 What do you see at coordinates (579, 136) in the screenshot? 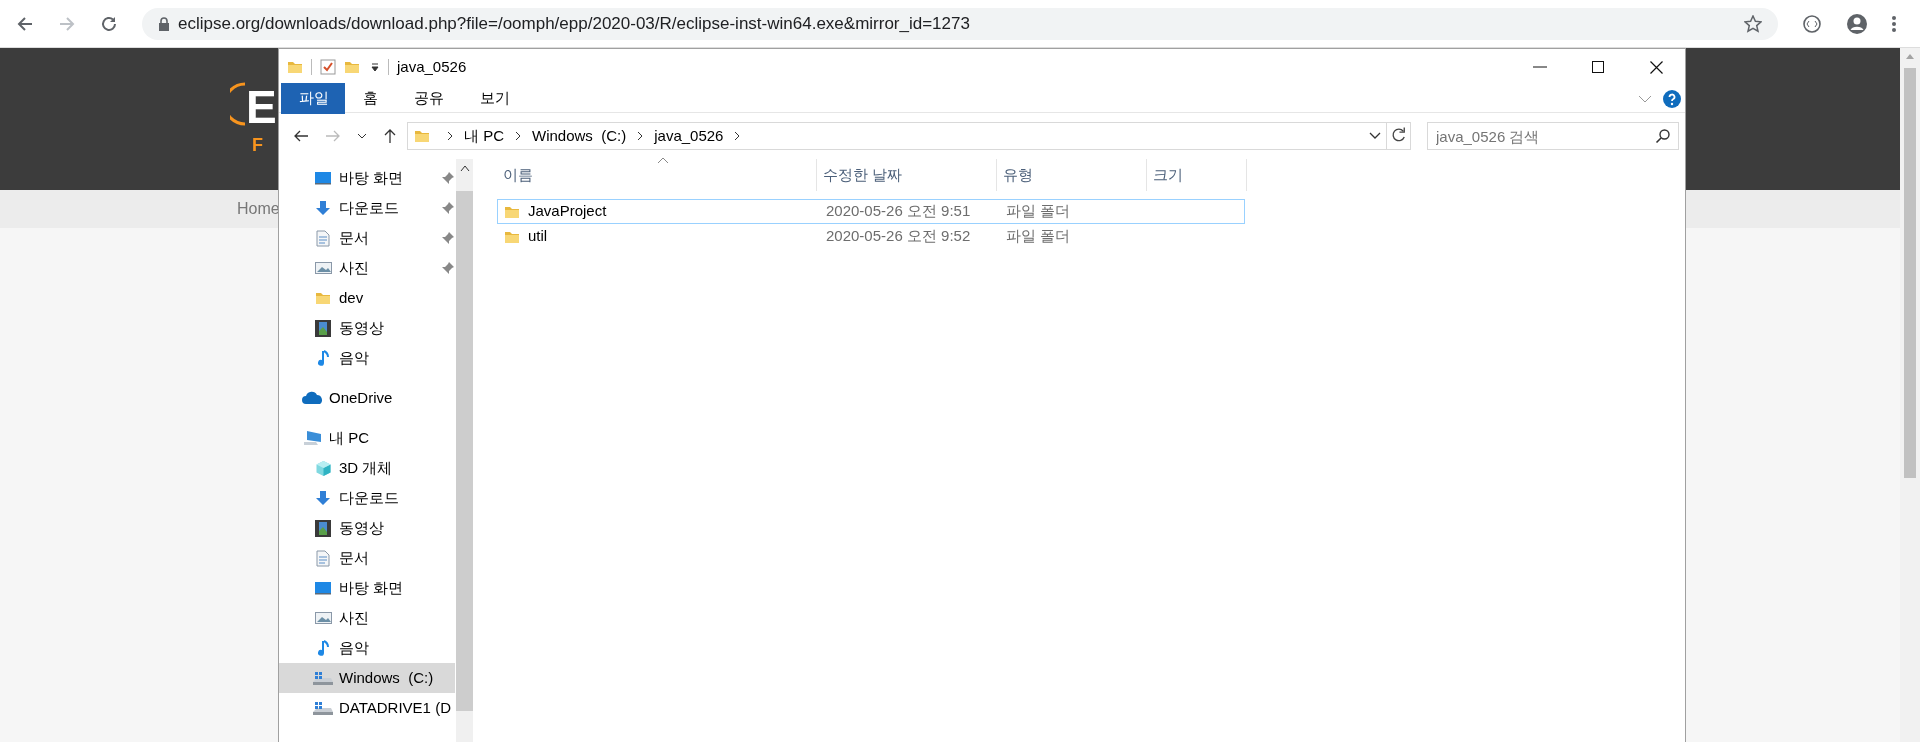
I see `breadcrumb-item: Windows (C:)` at bounding box center [579, 136].